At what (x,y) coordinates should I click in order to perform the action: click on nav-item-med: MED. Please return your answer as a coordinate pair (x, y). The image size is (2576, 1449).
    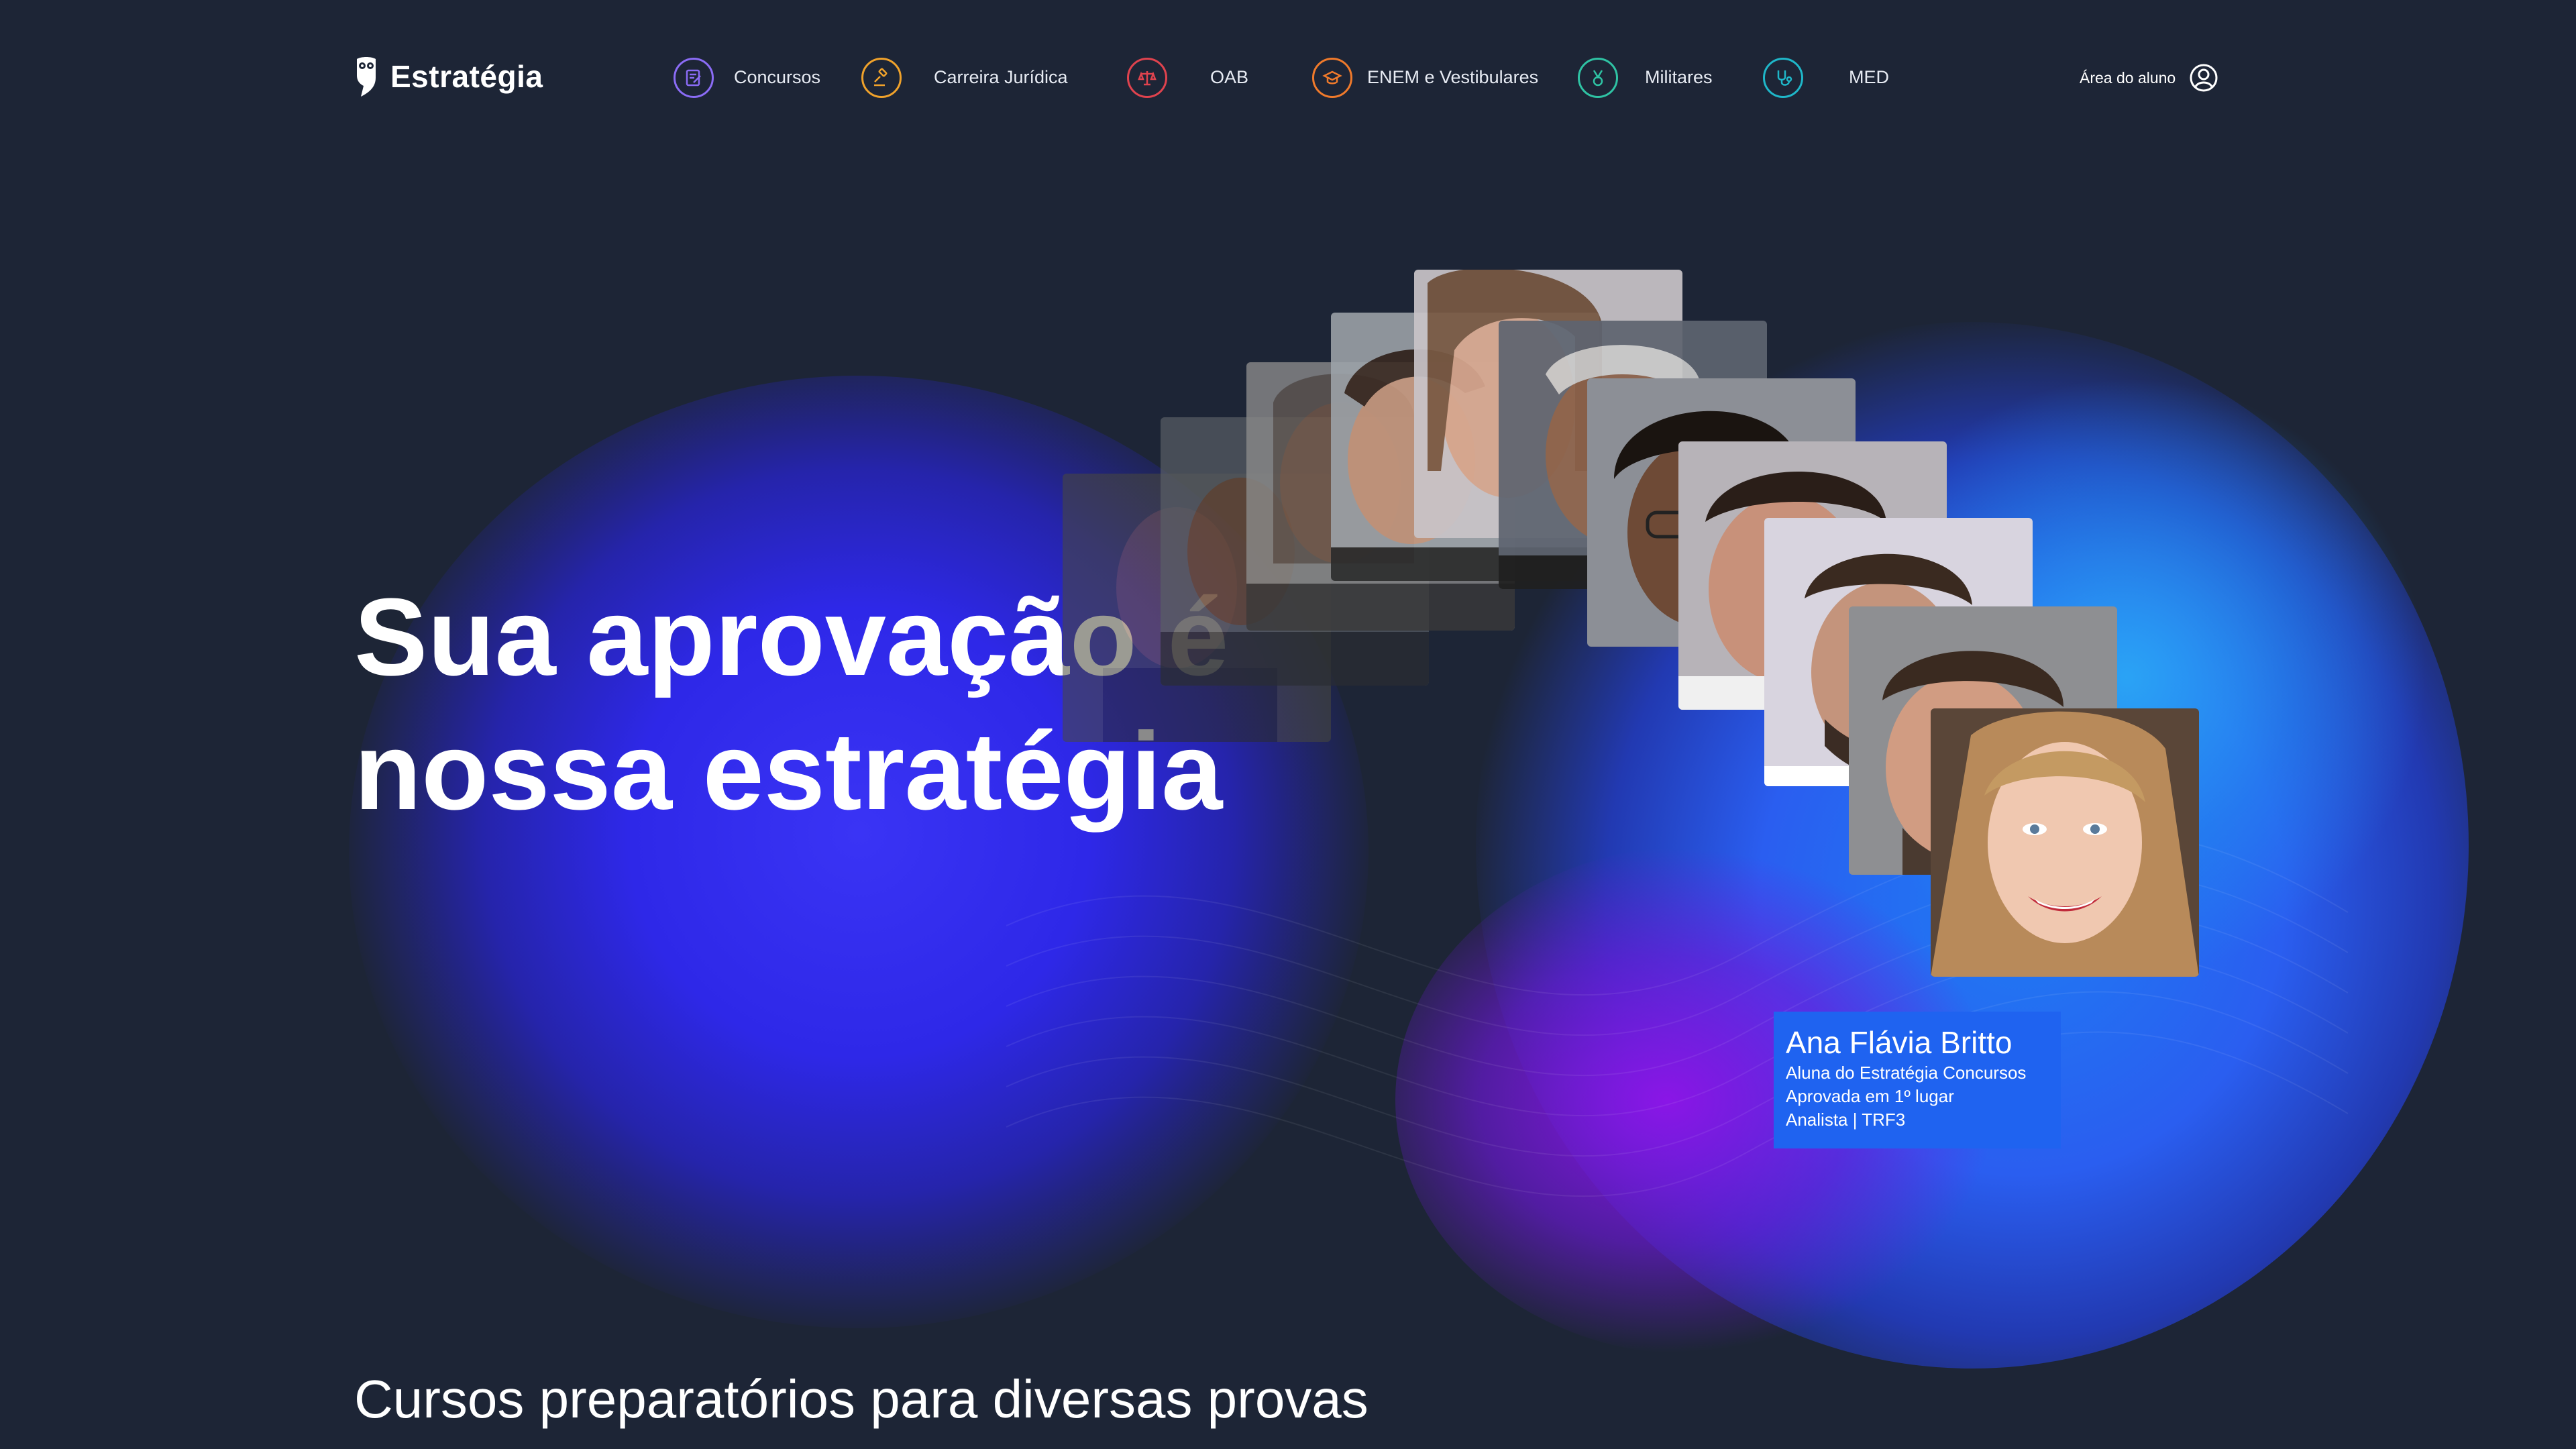
    Looking at the image, I should click on (1826, 78).